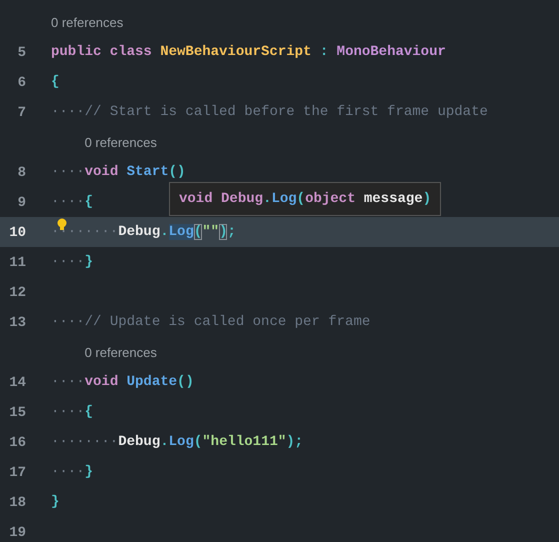 Image resolution: width=559 pixels, height=542 pixels. Describe the element at coordinates (17, 263) in the screenshot. I see `line-number: 11` at that location.